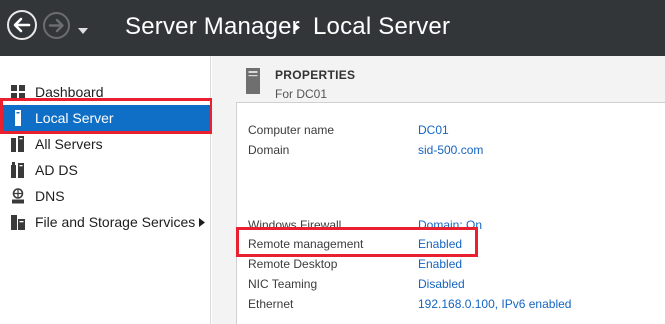 The height and width of the screenshot is (324, 665). I want to click on property-row-nic-teaming: NIC Teaming Disabled, so click(453, 285).